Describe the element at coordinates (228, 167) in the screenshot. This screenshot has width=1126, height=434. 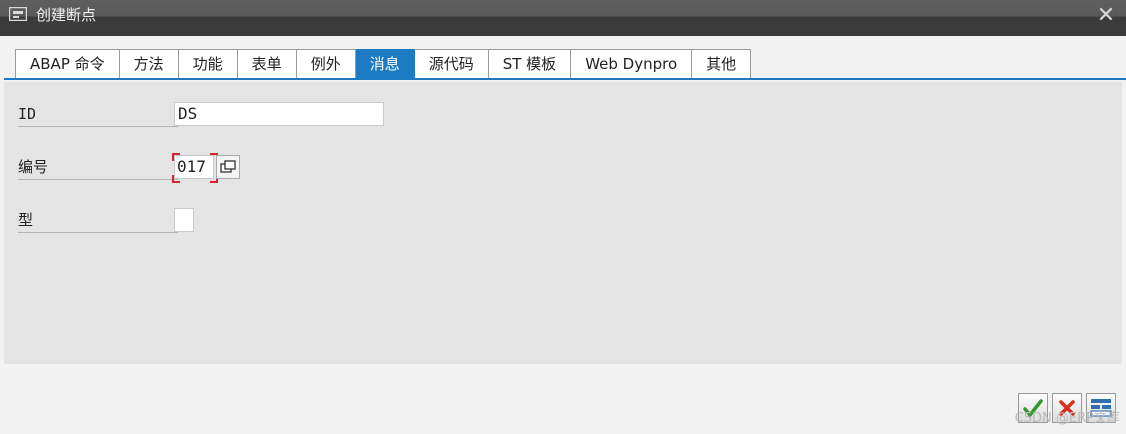
I see `value-help-icon` at that location.